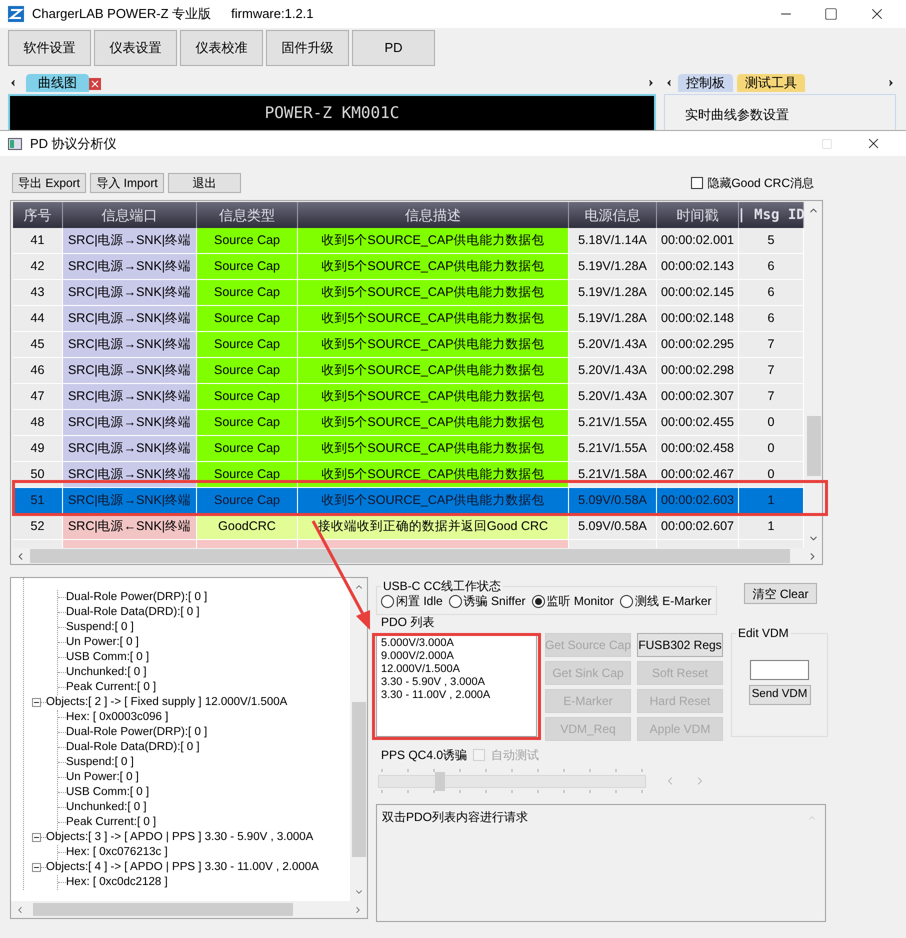 The height and width of the screenshot is (938, 906). What do you see at coordinates (38, 267) in the screenshot?
I see `table-cell: 42` at bounding box center [38, 267].